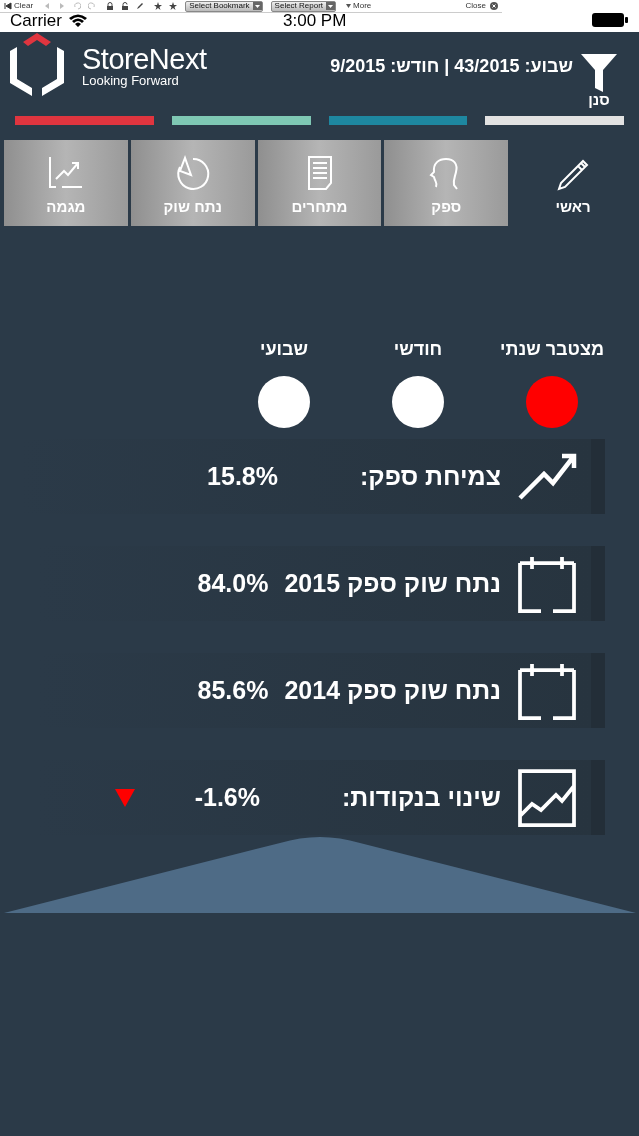  Describe the element at coordinates (421, 797) in the screenshot. I see `metric-label: שינוי בנקודות:` at that location.